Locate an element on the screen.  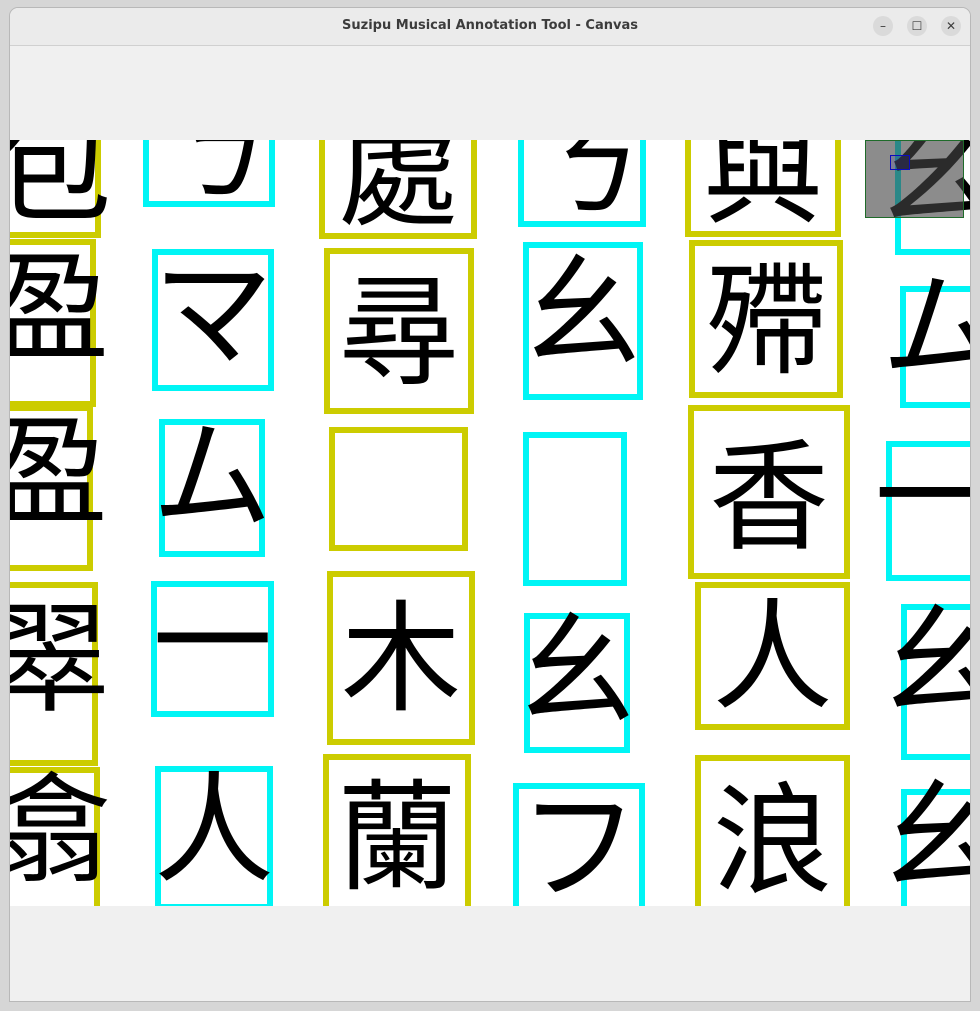
lyric-character: 與 is located at coordinates (763, 191).